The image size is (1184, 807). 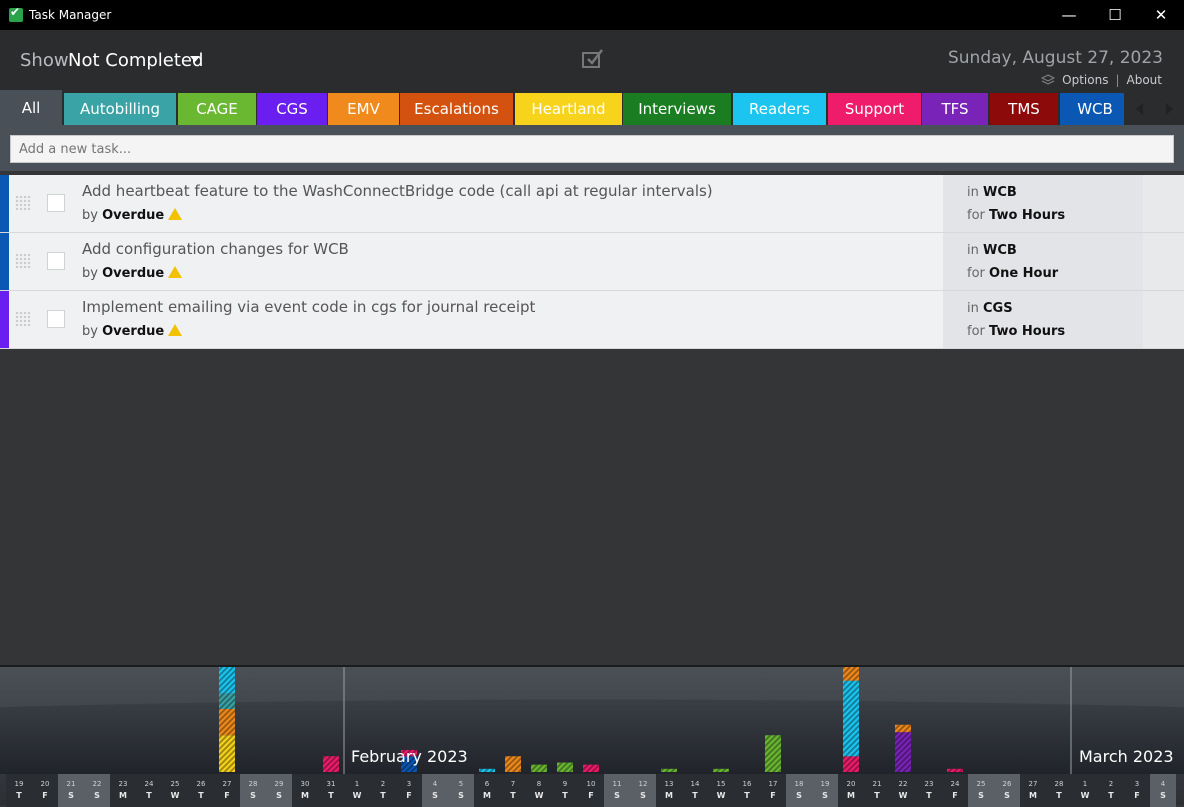 What do you see at coordinates (487, 784) in the screenshot?
I see `day-number: 6` at bounding box center [487, 784].